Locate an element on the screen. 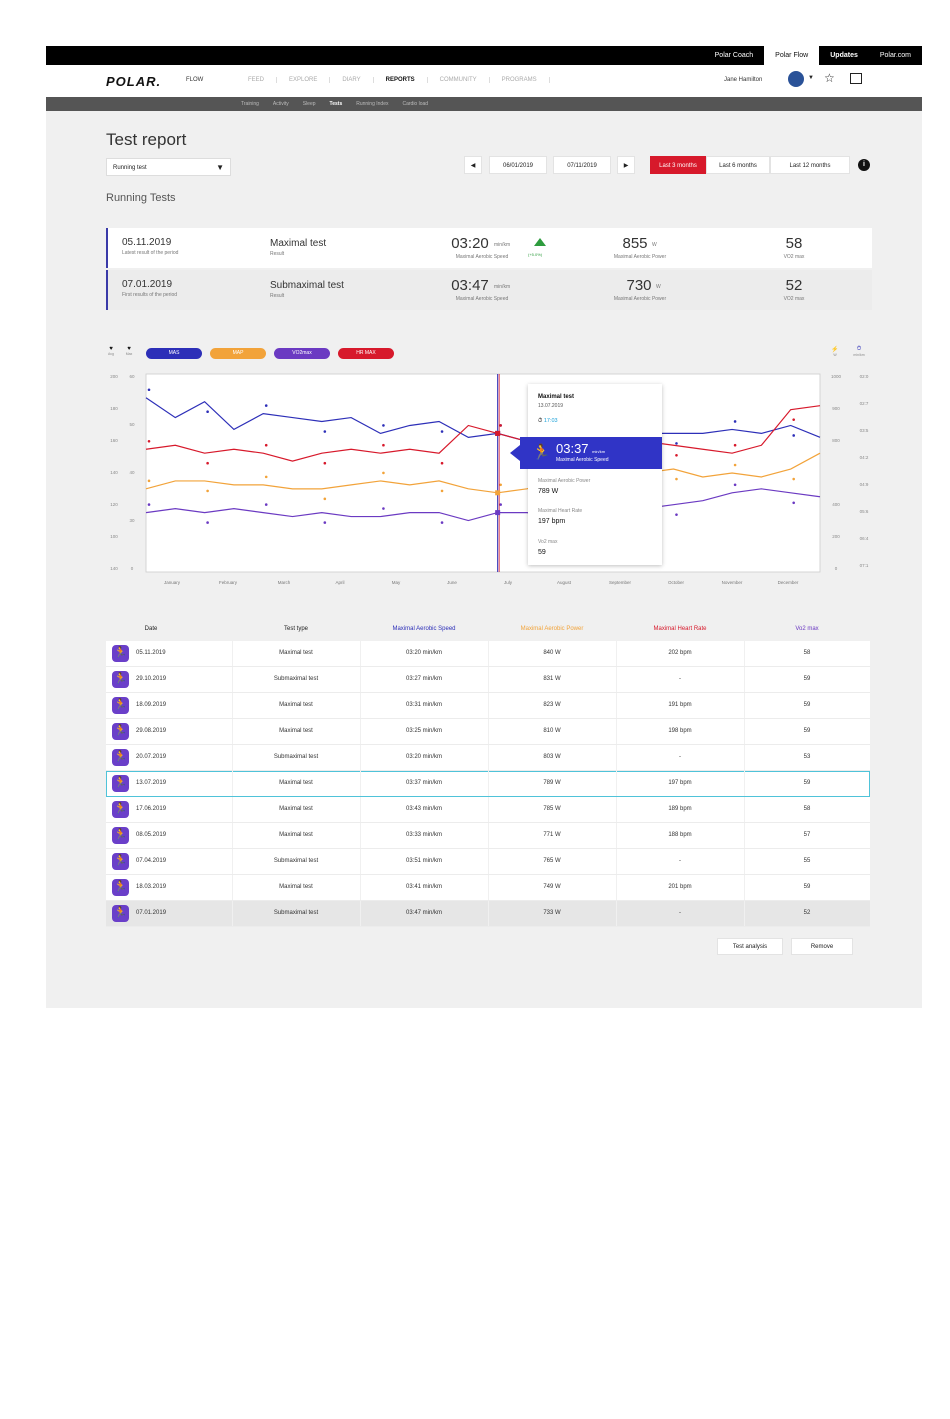  summary-date: 05.11.2019 is located at coordinates (147, 242).